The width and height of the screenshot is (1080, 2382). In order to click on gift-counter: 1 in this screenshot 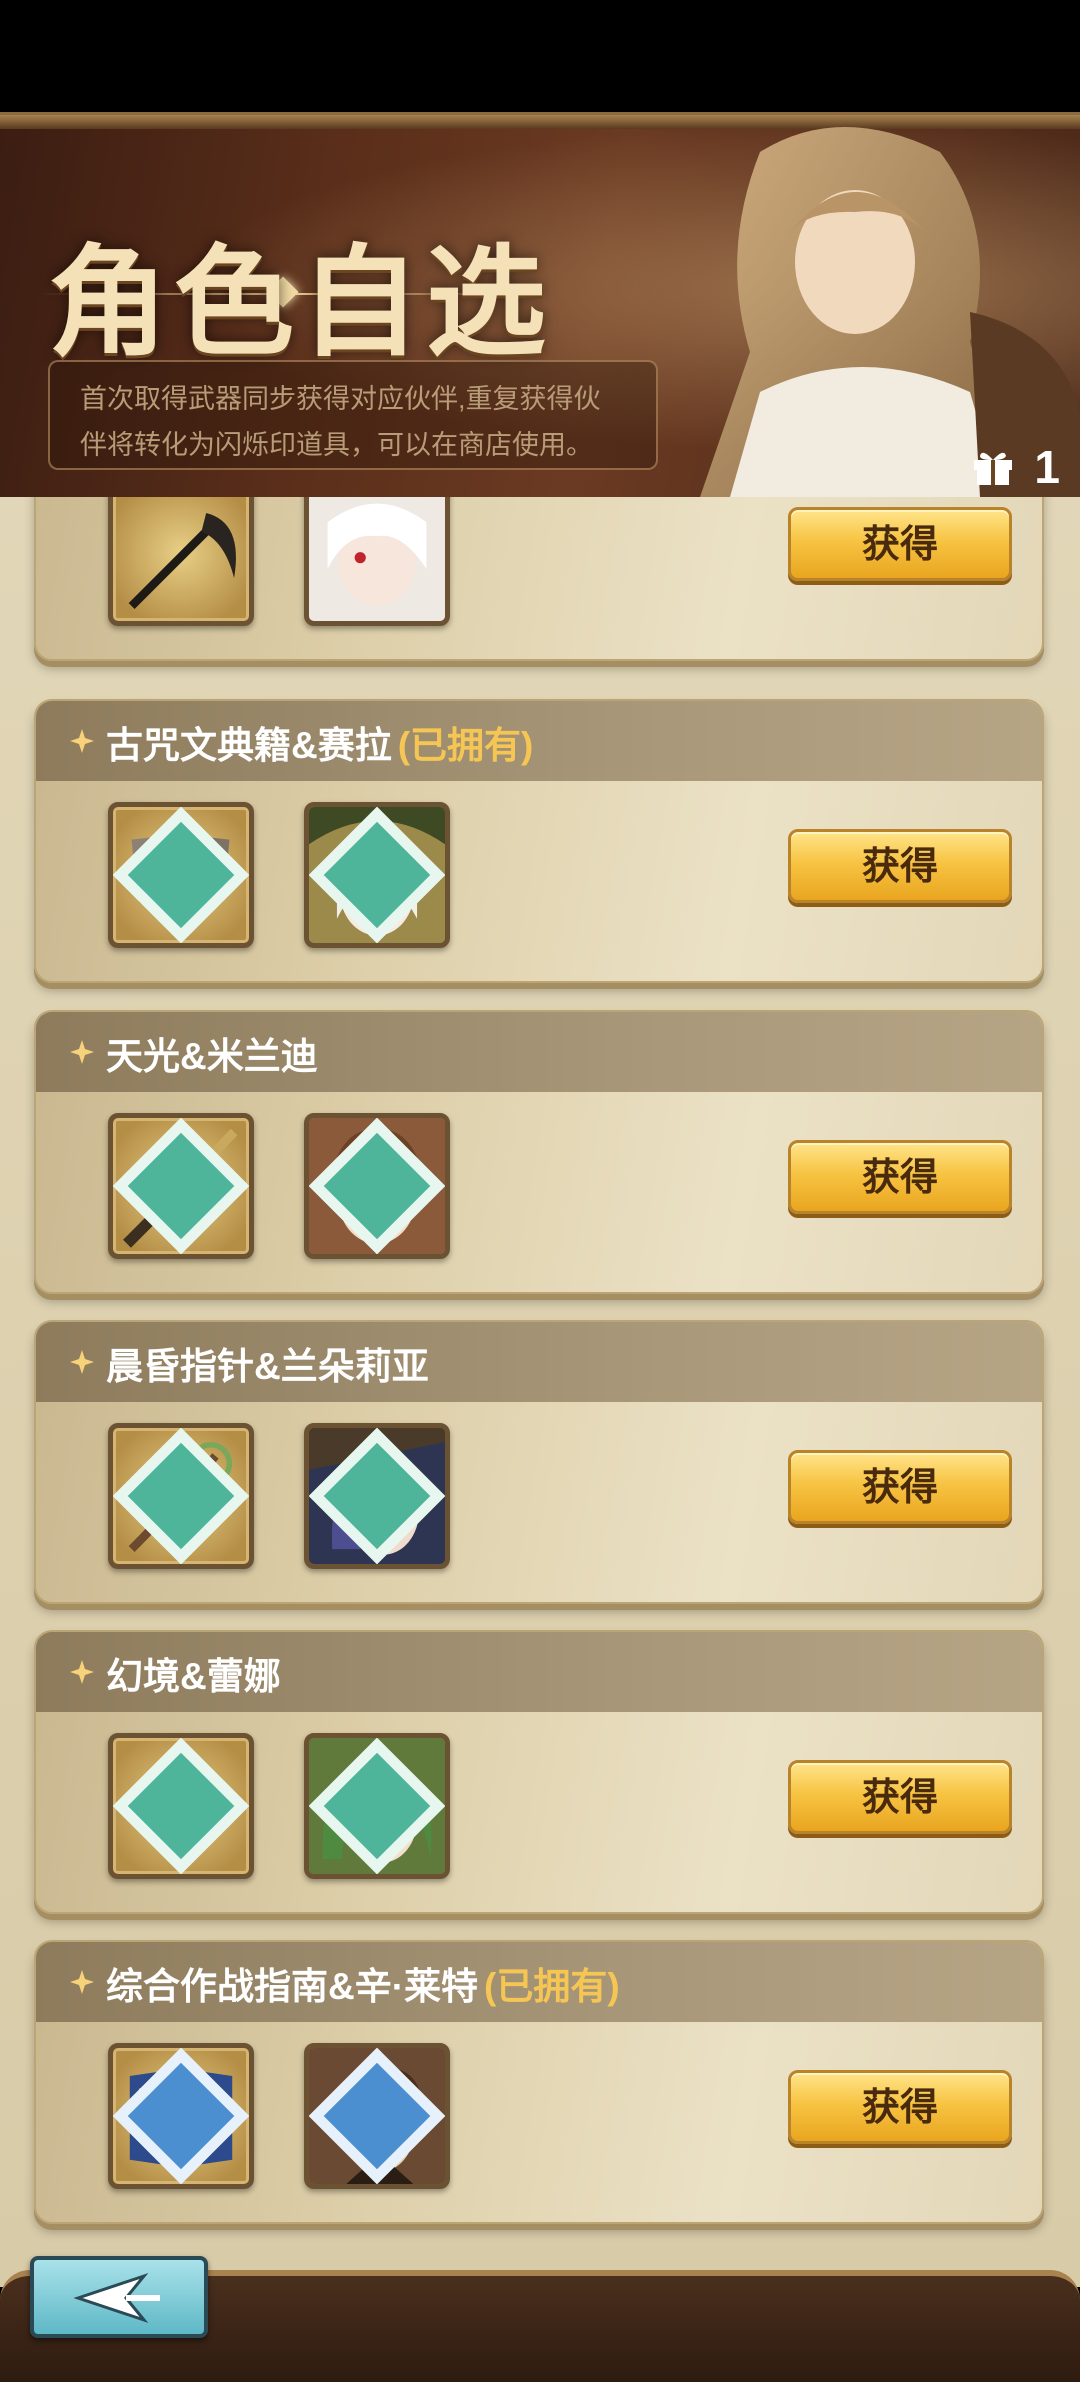, I will do `click(1016, 467)`.